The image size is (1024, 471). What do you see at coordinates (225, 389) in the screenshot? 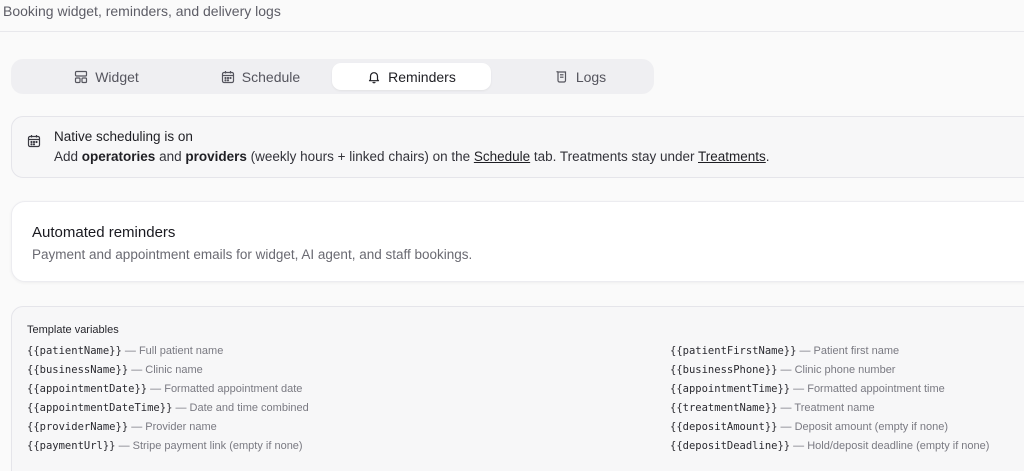
I see `variable-description: — Formatted appointment date` at bounding box center [225, 389].